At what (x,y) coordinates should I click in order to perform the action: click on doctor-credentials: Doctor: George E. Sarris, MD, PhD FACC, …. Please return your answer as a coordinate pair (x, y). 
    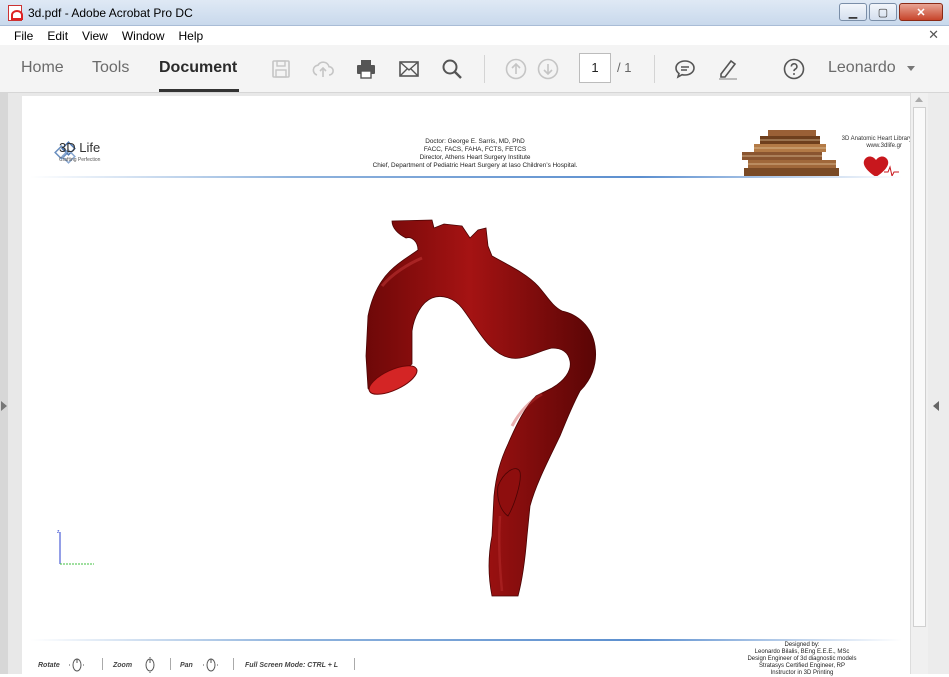
    Looking at the image, I should click on (475, 154).